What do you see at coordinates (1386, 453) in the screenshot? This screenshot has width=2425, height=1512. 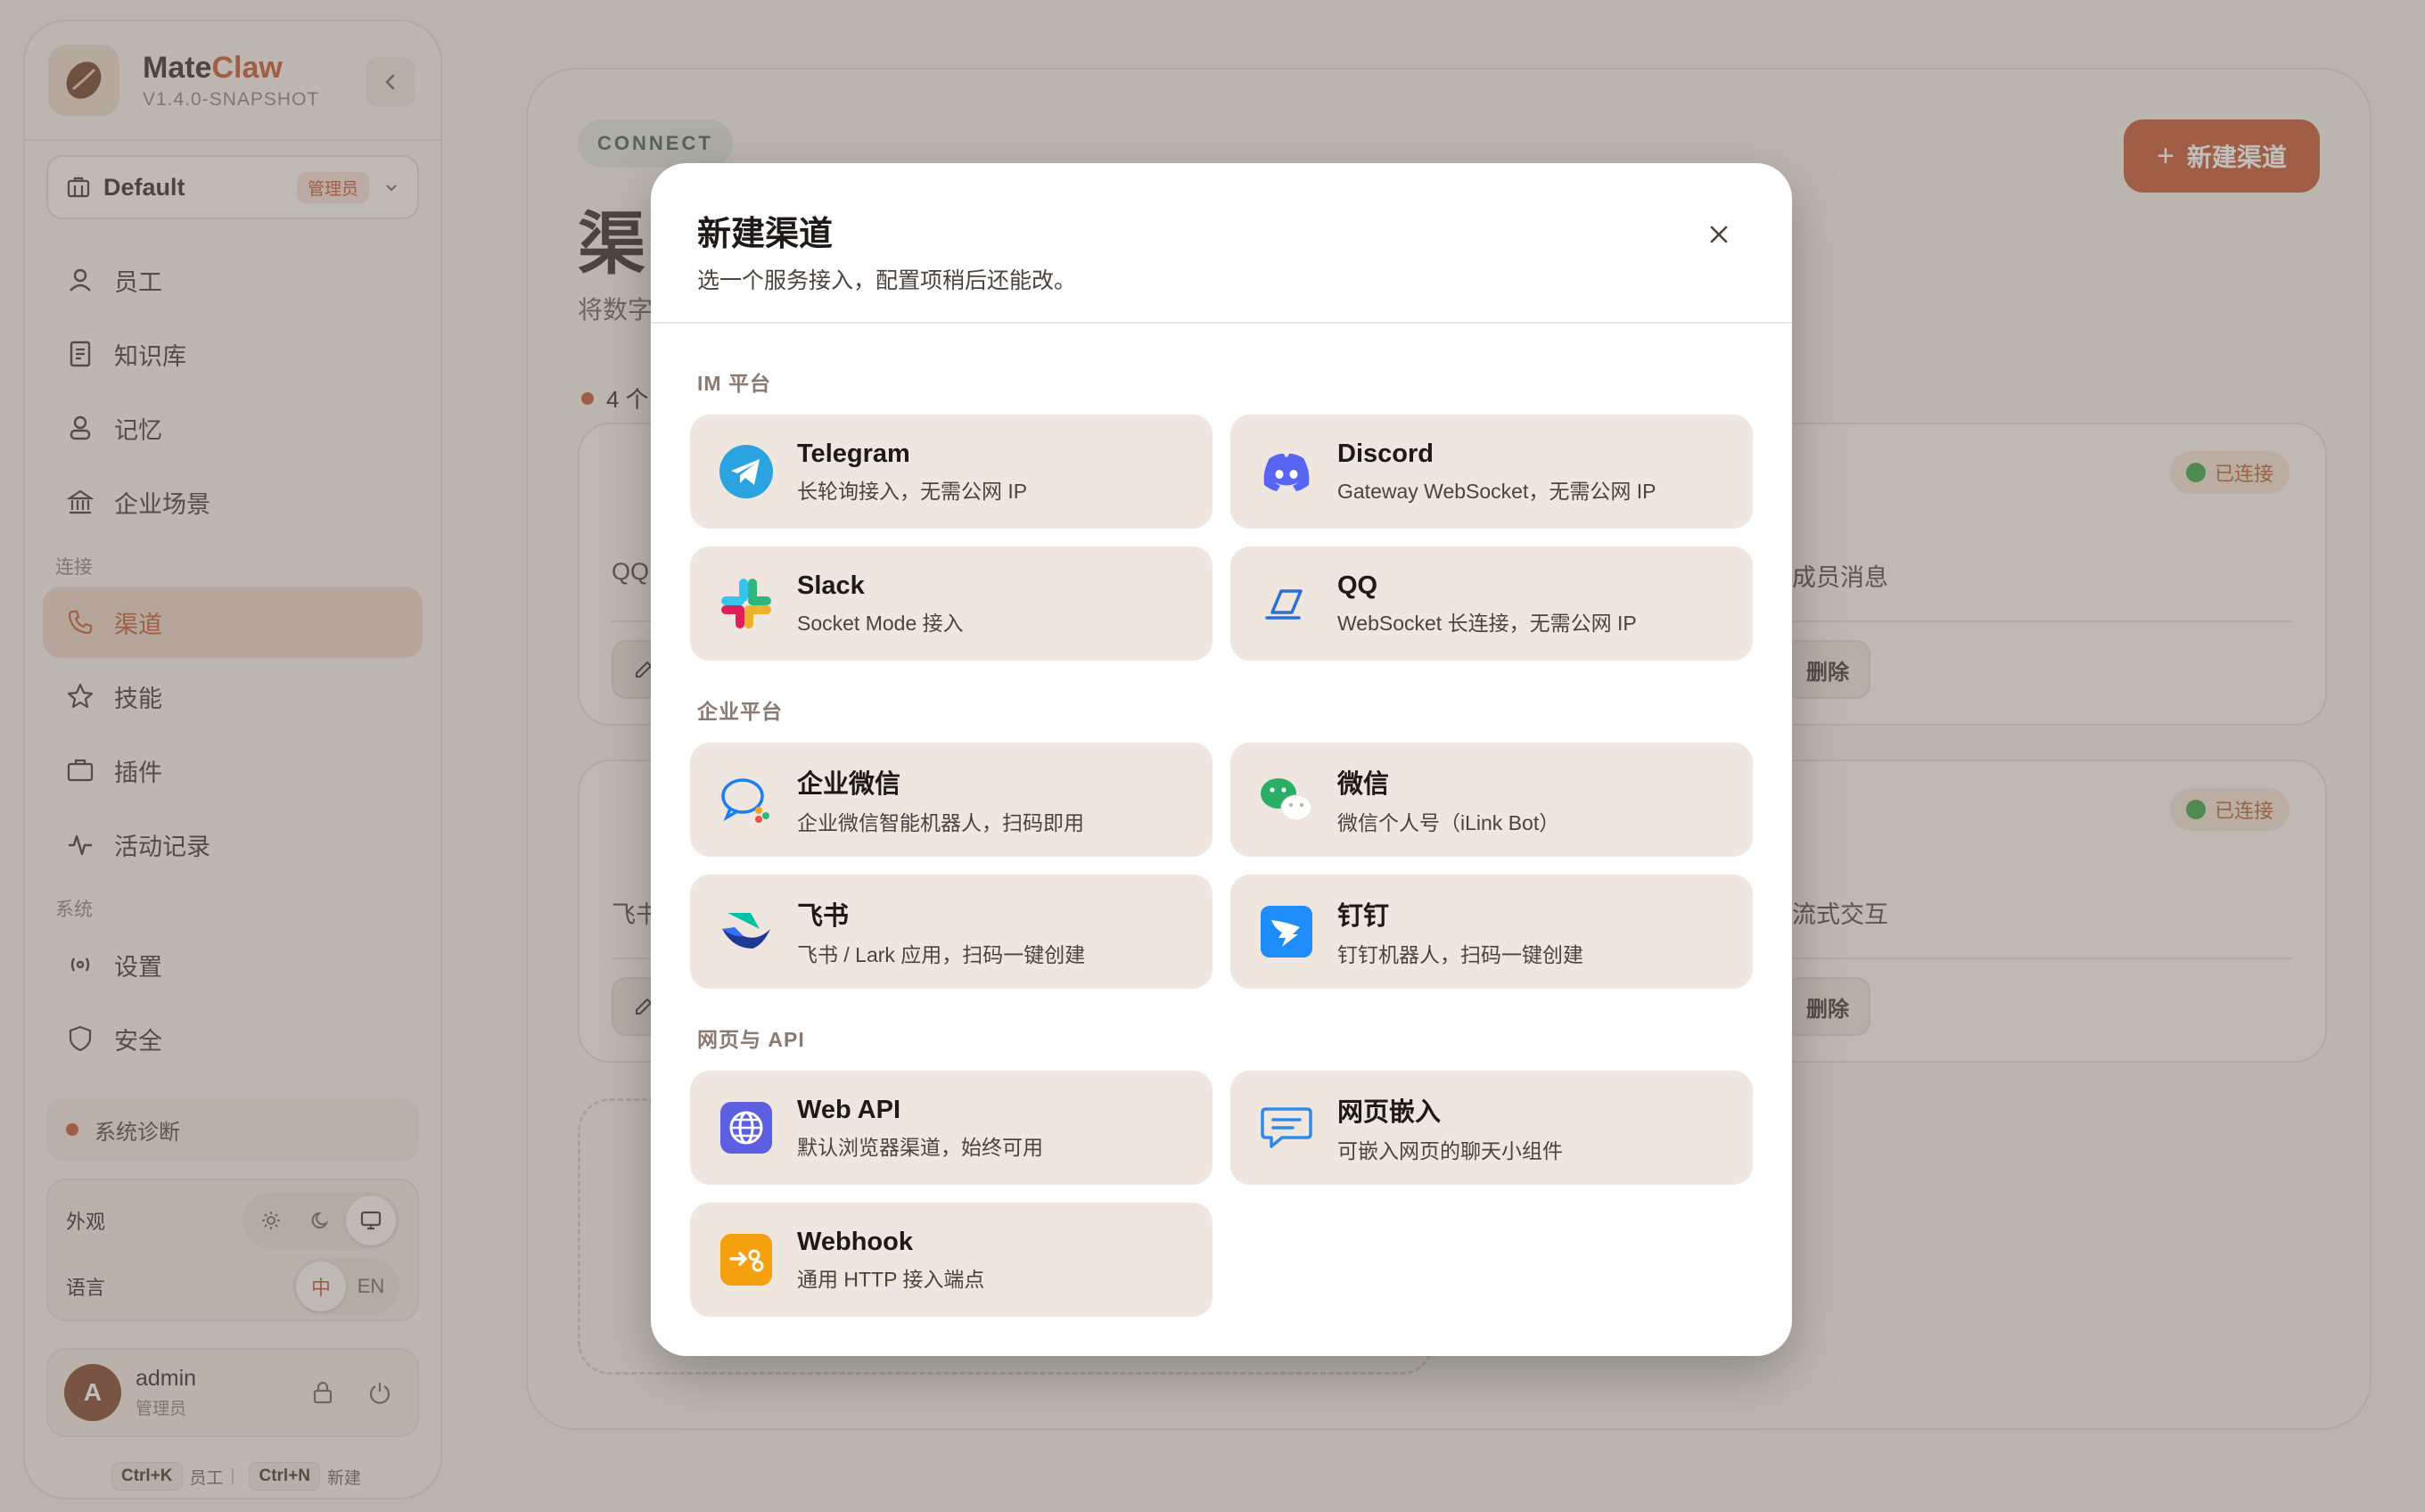 I see `option-name: Discord` at bounding box center [1386, 453].